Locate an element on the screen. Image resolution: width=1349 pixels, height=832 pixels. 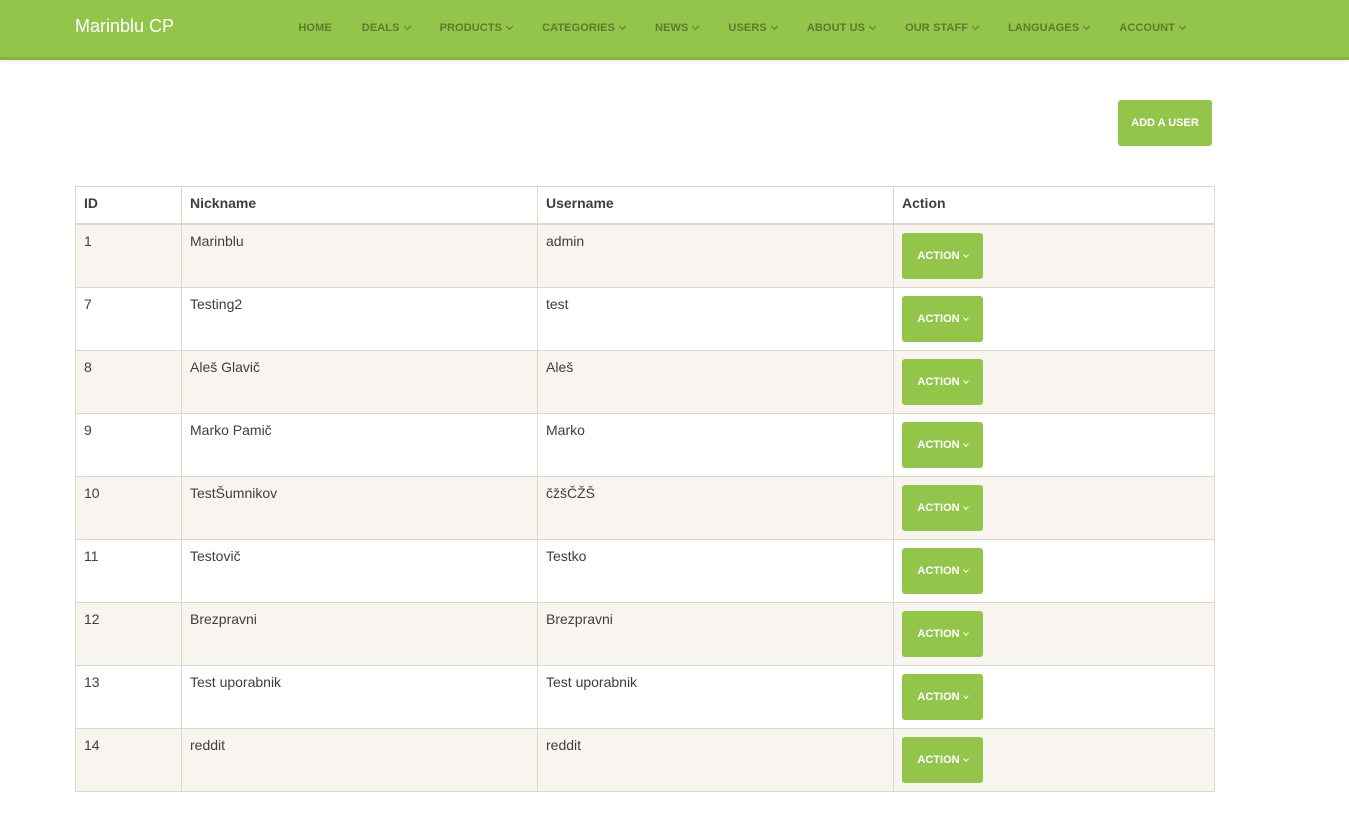
table-row: 1 Marinblu admin ACTION is located at coordinates (645, 255).